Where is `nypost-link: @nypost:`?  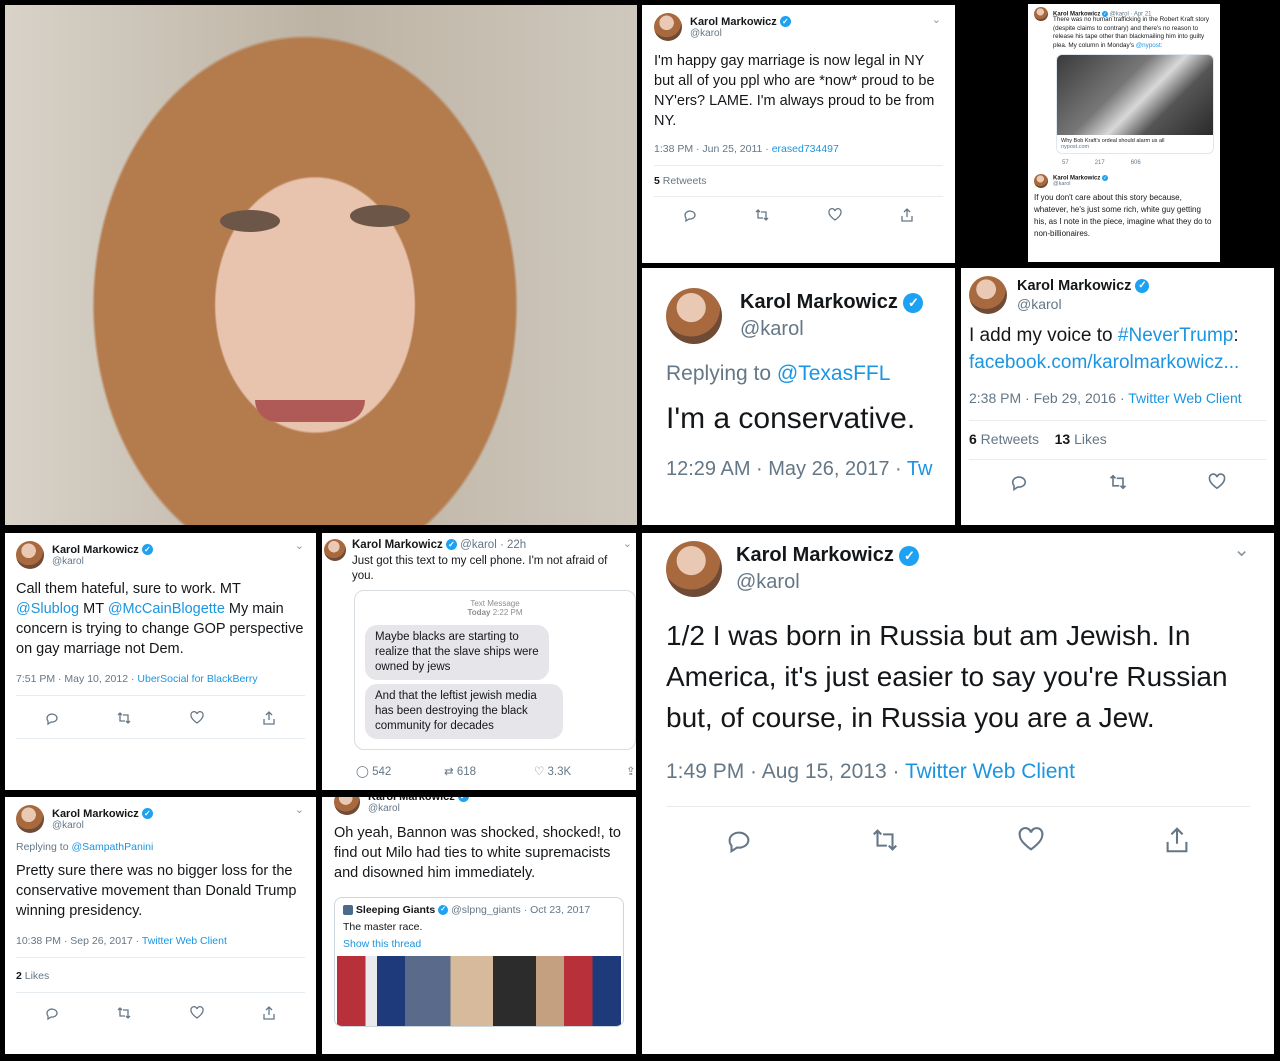
nypost-link: @nypost: is located at coordinates (1149, 45).